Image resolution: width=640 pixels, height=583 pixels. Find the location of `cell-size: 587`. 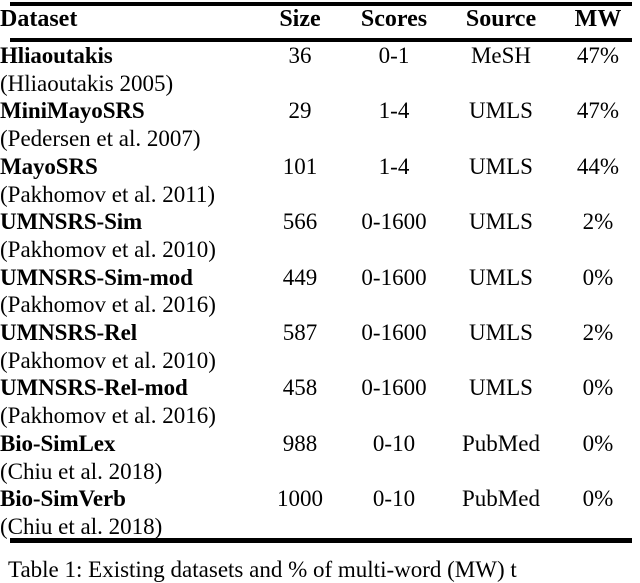

cell-size: 587 is located at coordinates (300, 333).